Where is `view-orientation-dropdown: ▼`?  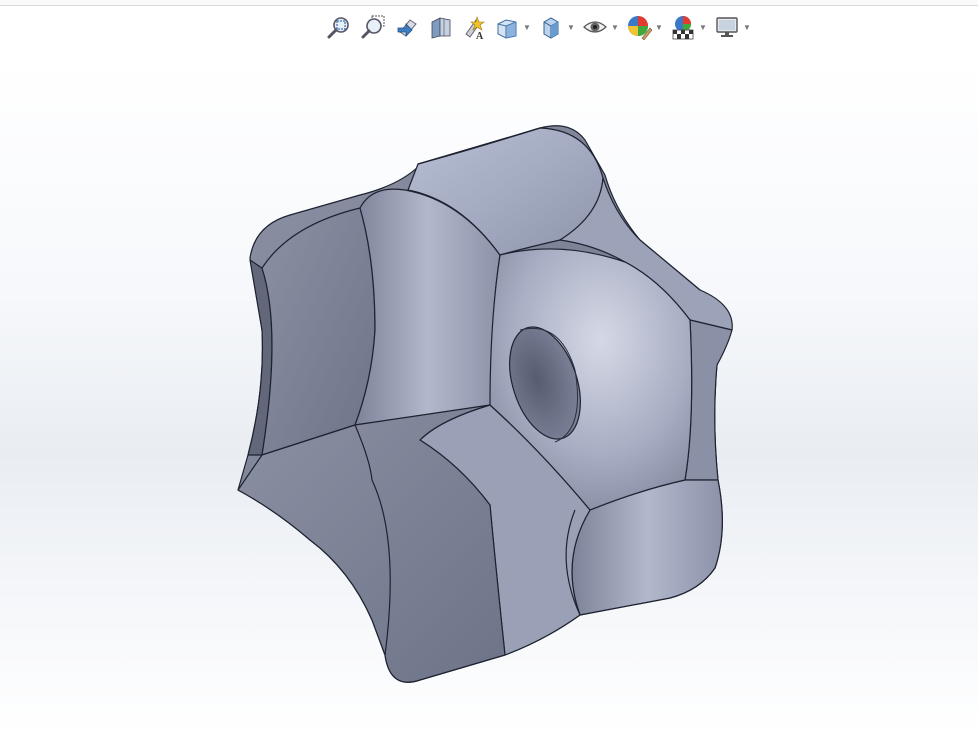 view-orientation-dropdown: ▼ is located at coordinates (527, 27).